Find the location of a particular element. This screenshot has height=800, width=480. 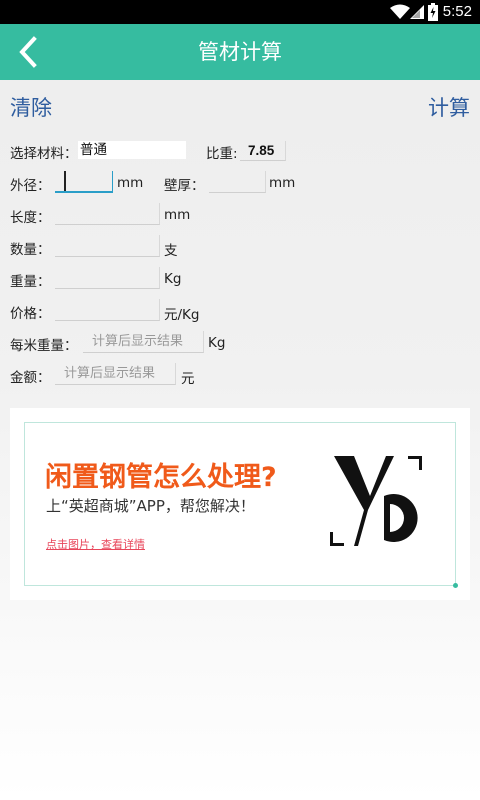

text-caret is located at coordinates (65, 181).